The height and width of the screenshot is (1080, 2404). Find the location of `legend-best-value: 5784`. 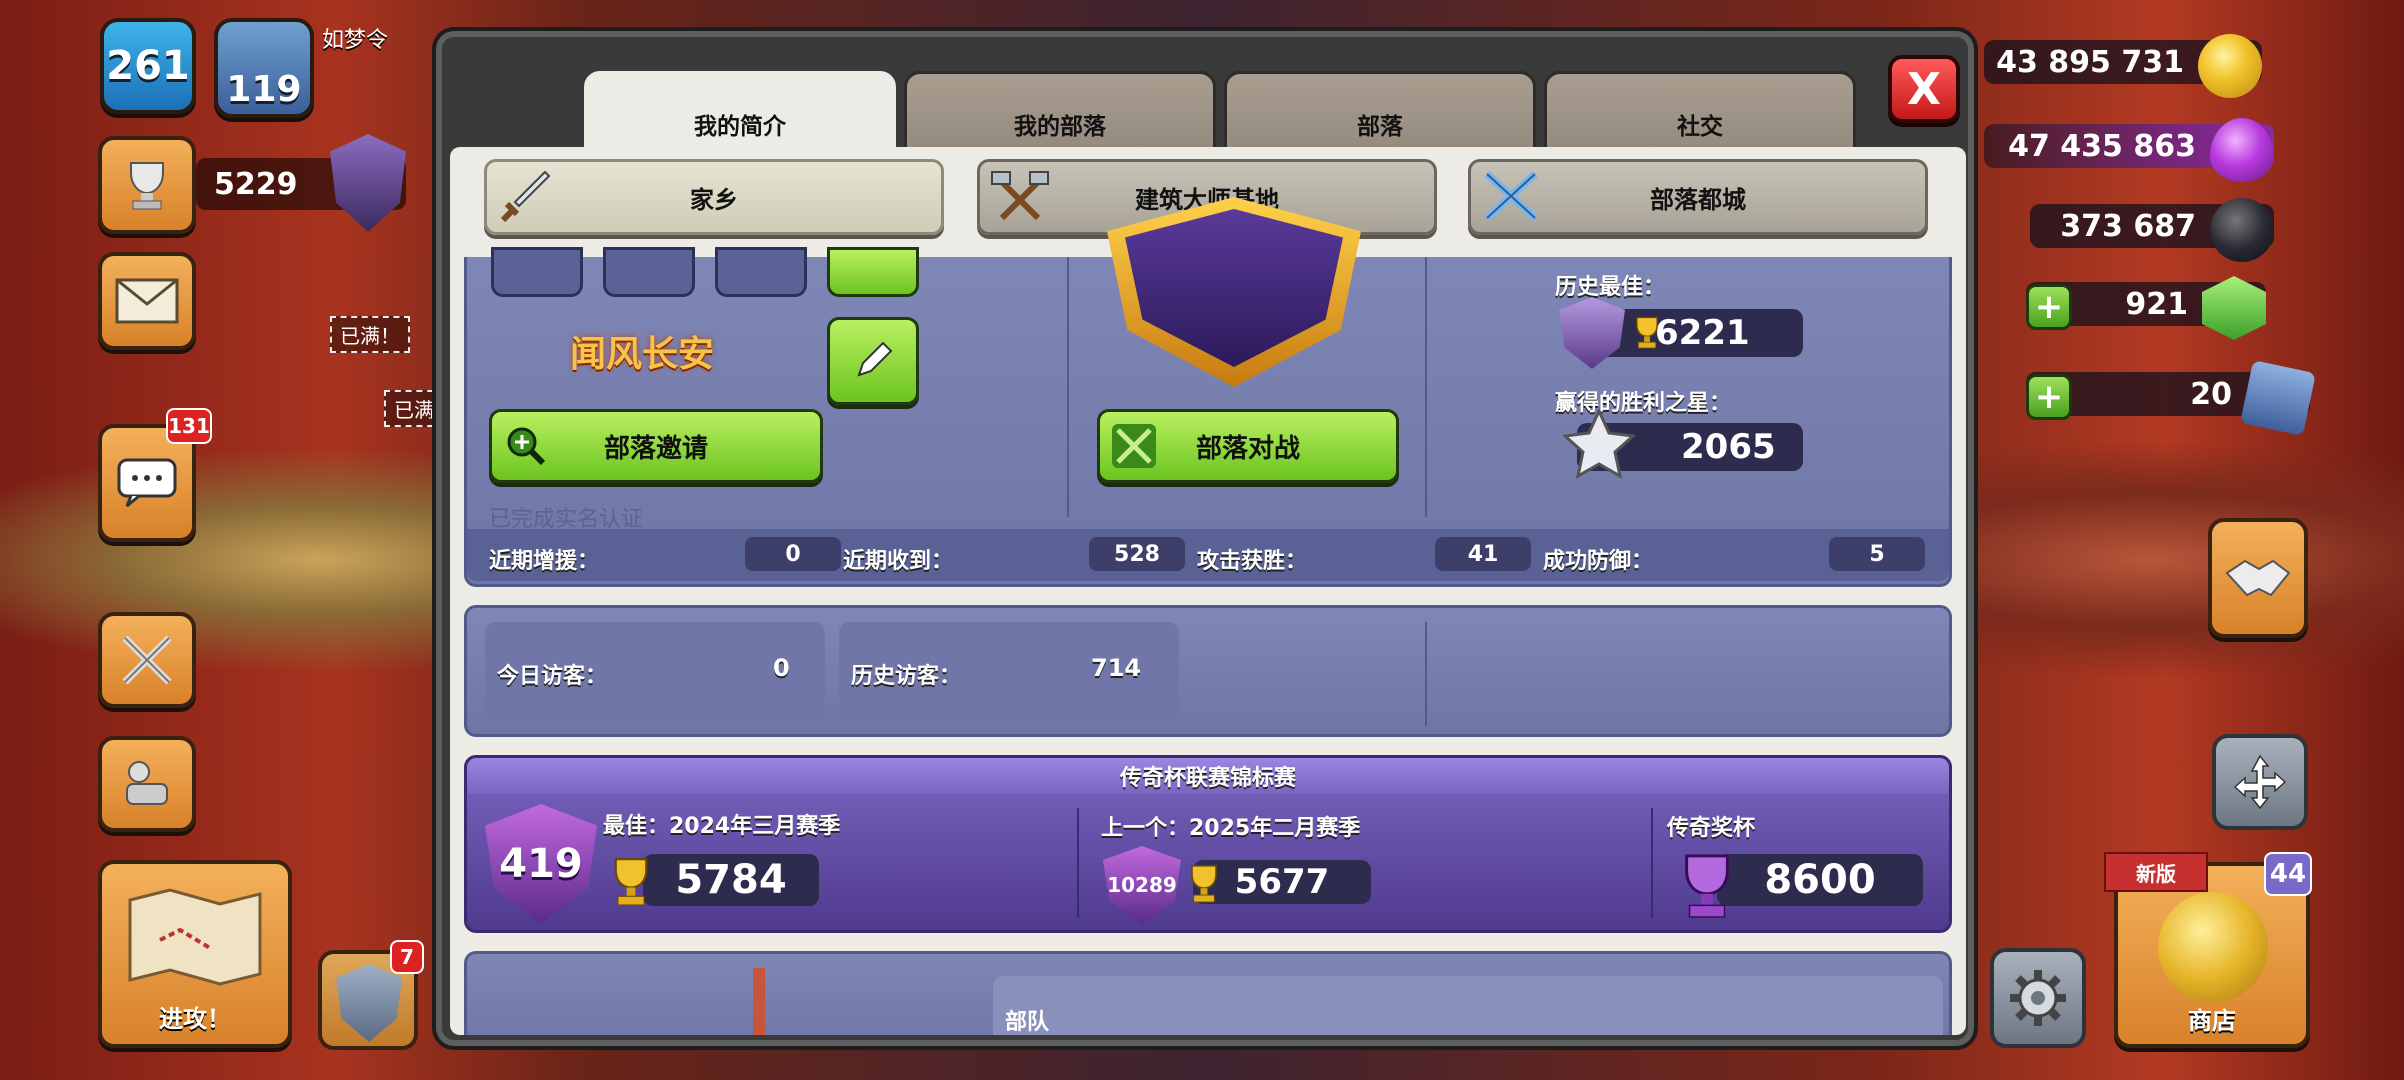

legend-best-value: 5784 is located at coordinates (731, 880).